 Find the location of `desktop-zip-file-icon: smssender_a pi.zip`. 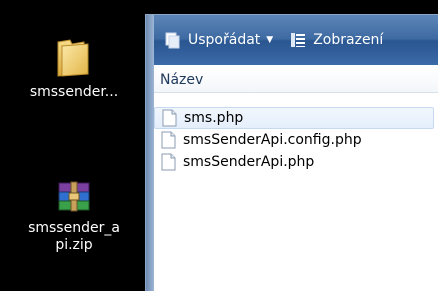

desktop-zip-file-icon: smssender_a pi.zip is located at coordinates (74, 217).